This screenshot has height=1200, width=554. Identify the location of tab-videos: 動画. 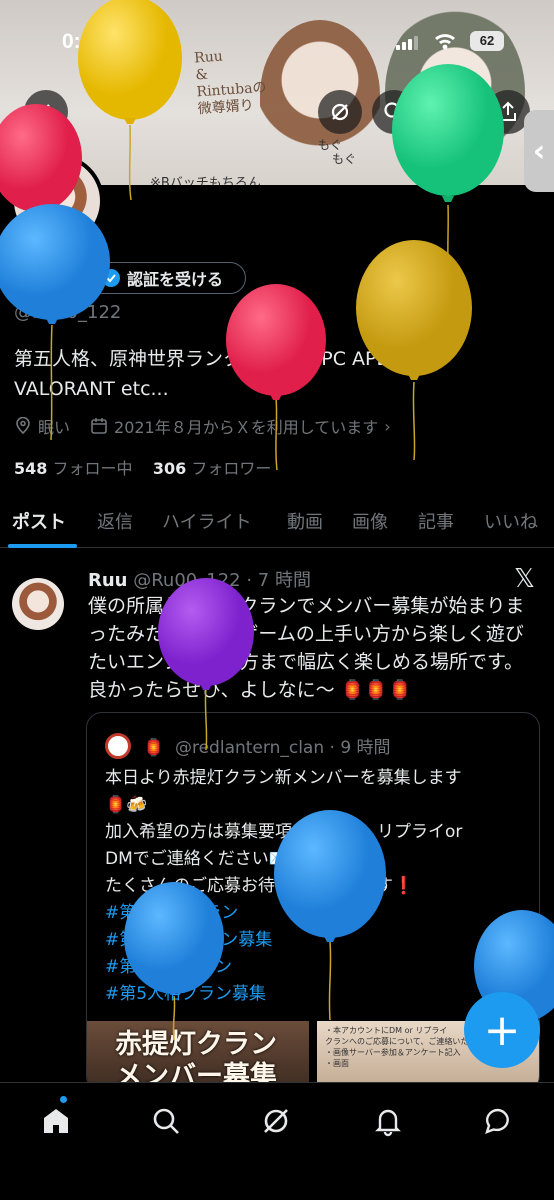
(305, 521).